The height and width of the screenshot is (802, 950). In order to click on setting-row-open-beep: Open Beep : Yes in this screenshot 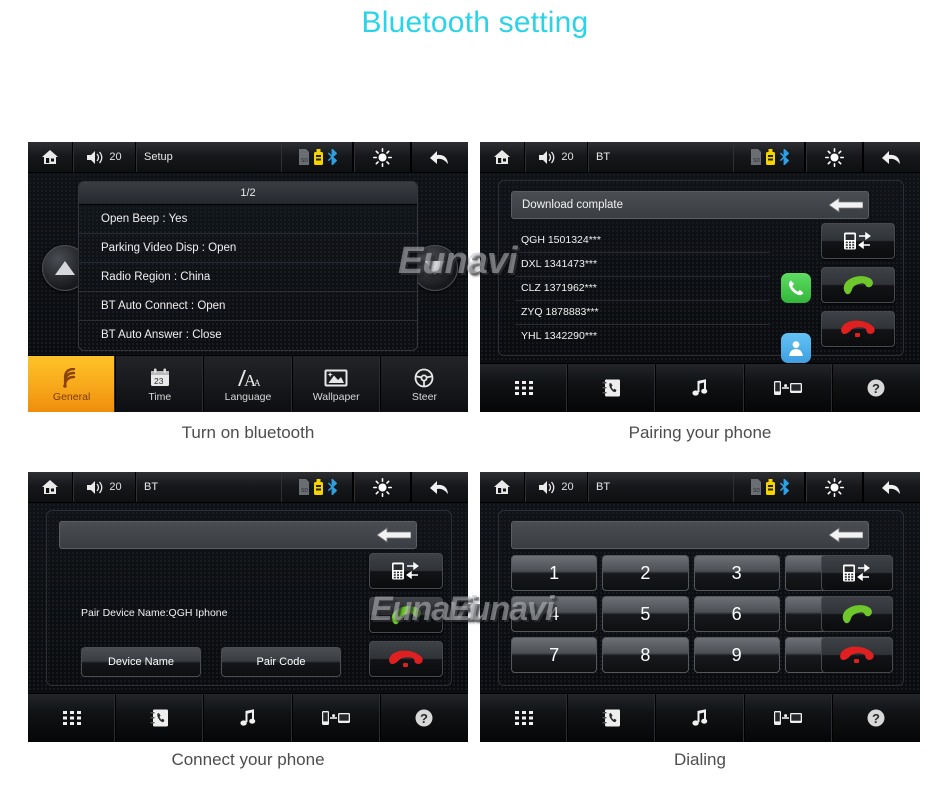, I will do `click(248, 219)`.